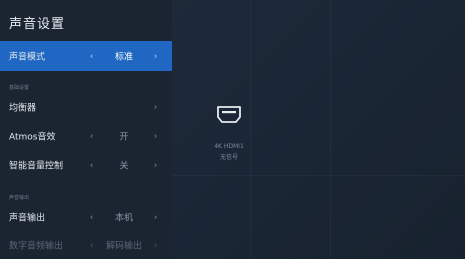 The image size is (465, 259). What do you see at coordinates (36, 246) in the screenshot?
I see `digital-audio-output-label: 数字音频输出` at bounding box center [36, 246].